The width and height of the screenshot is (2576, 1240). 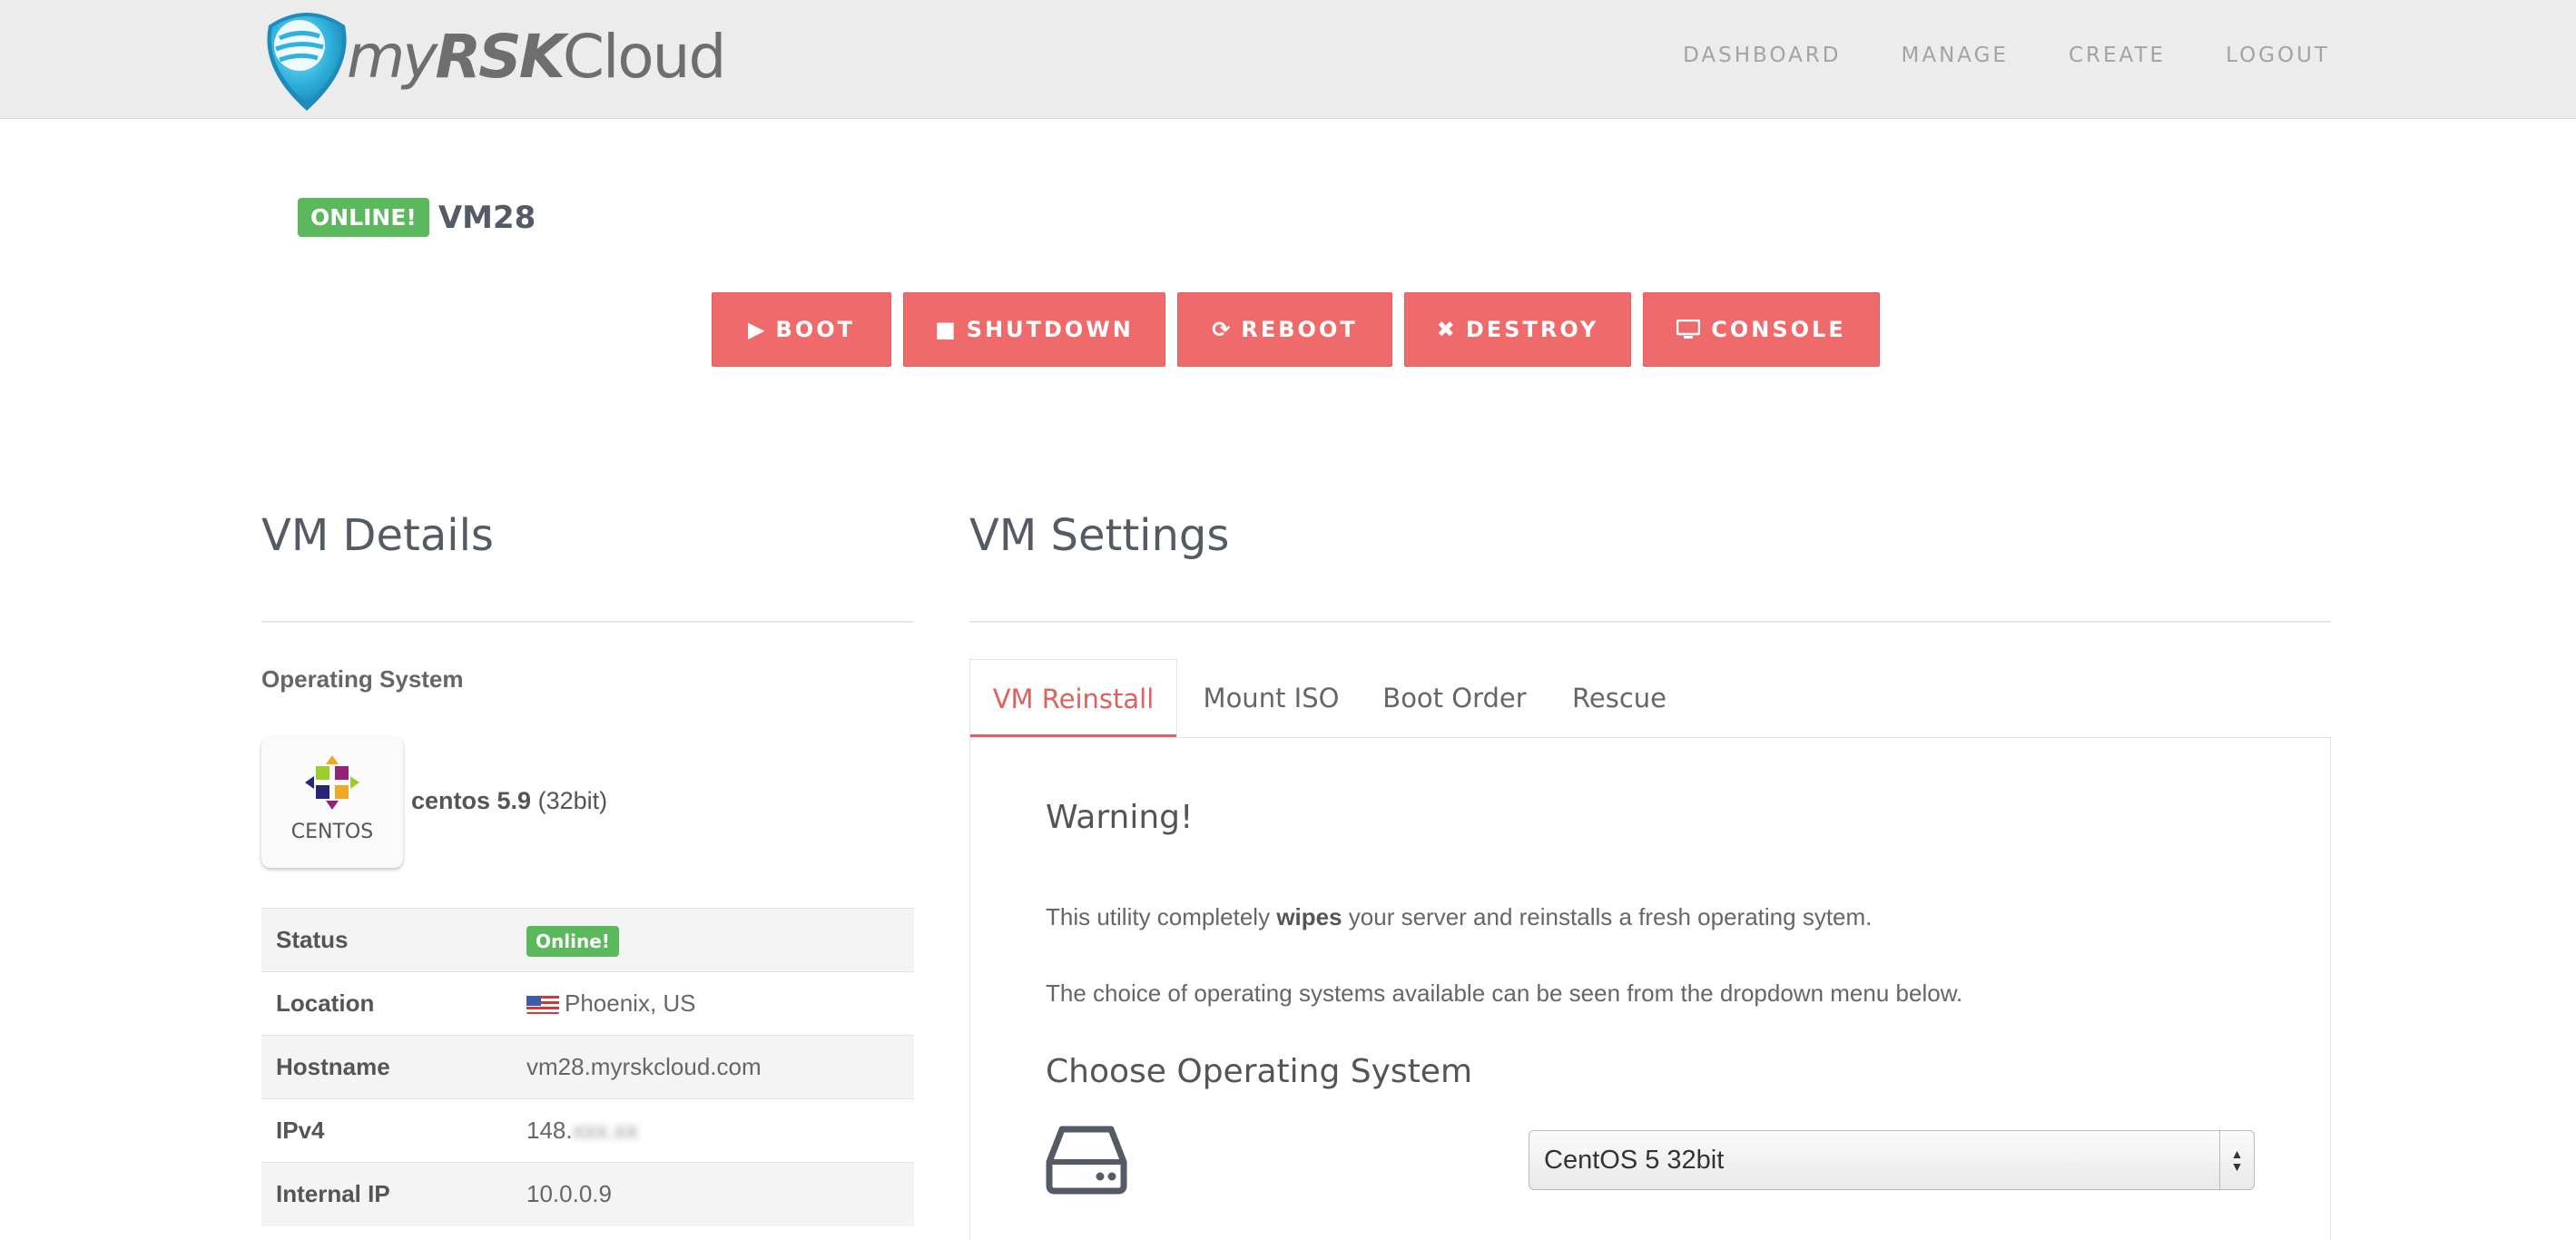 I want to click on vm-action-bar: ▶ BOOT ■ SHUTDOWN ⟳ REBOOT ✖ DESTROY CONSOLE, so click(x=1296, y=329).